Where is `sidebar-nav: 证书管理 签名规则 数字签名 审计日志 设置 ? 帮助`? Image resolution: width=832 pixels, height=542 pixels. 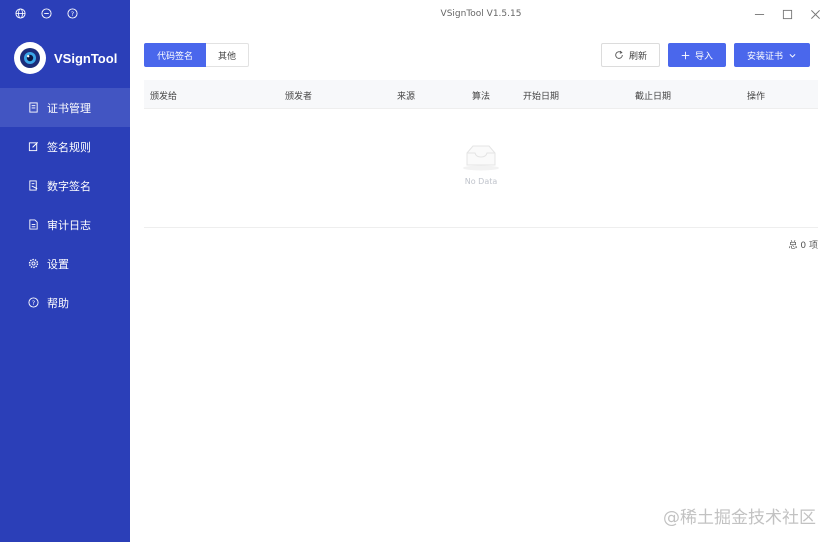 sidebar-nav: 证书管理 签名规则 数字签名 审计日志 设置 ? 帮助 is located at coordinates (65, 205).